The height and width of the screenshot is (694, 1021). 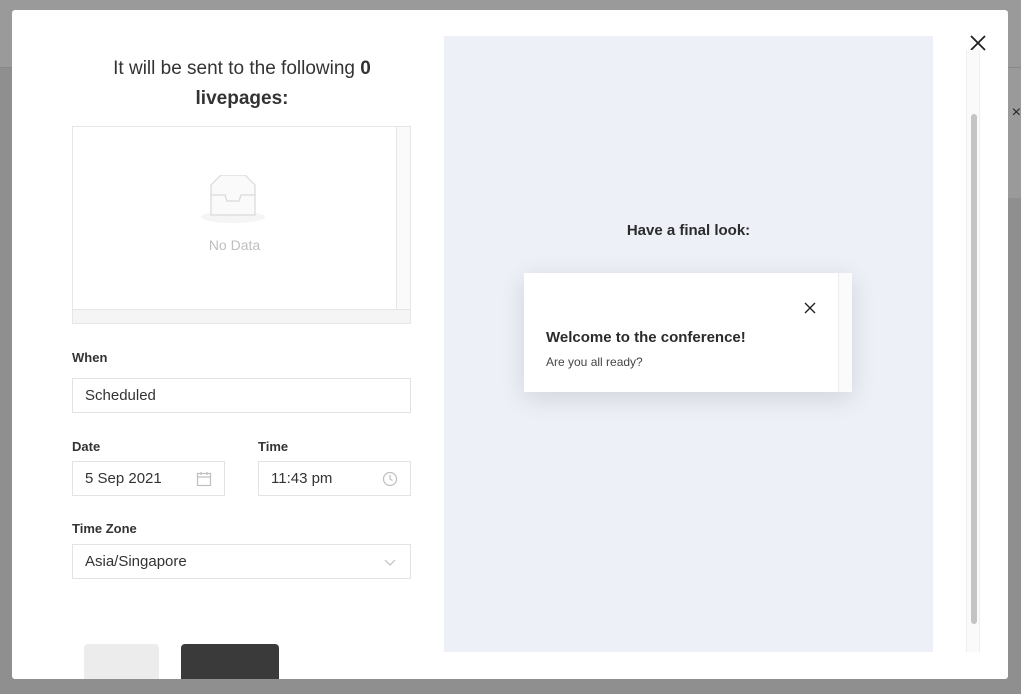 What do you see at coordinates (390, 479) in the screenshot?
I see `clock-icon` at bounding box center [390, 479].